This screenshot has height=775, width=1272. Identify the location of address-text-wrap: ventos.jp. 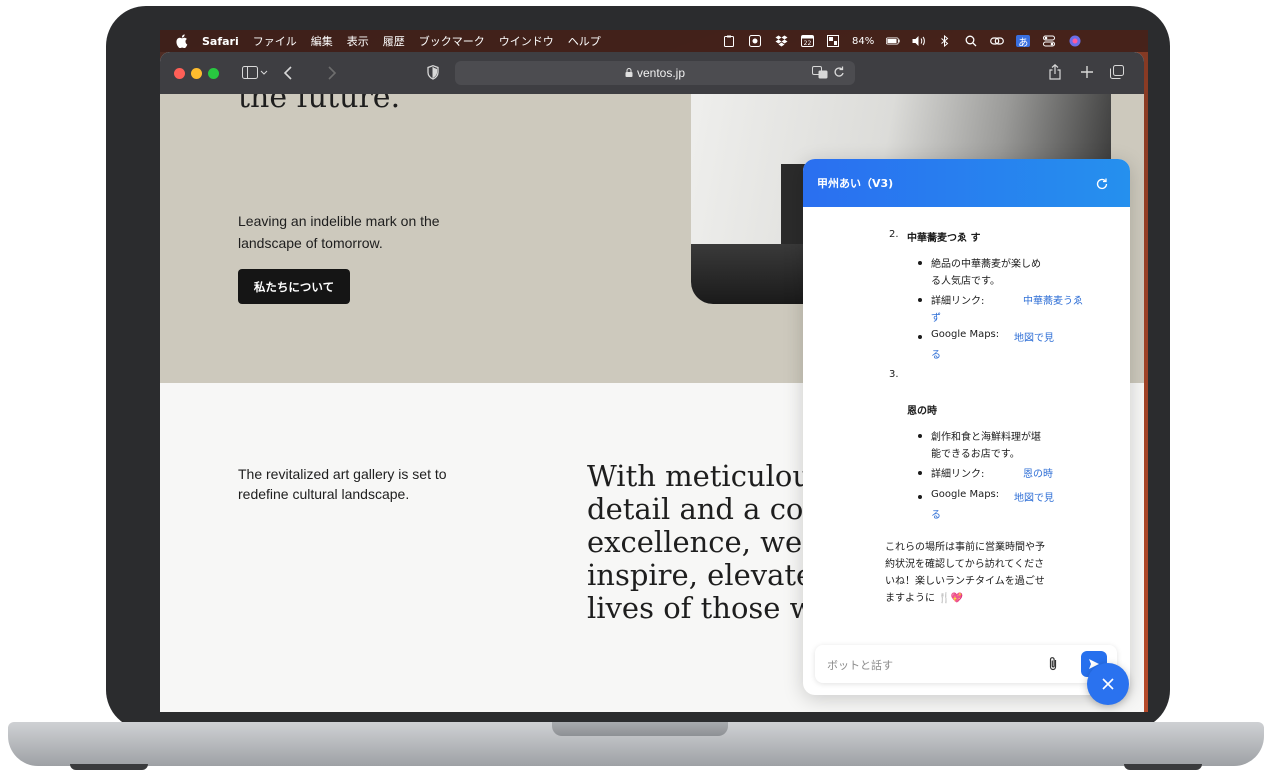
(655, 73).